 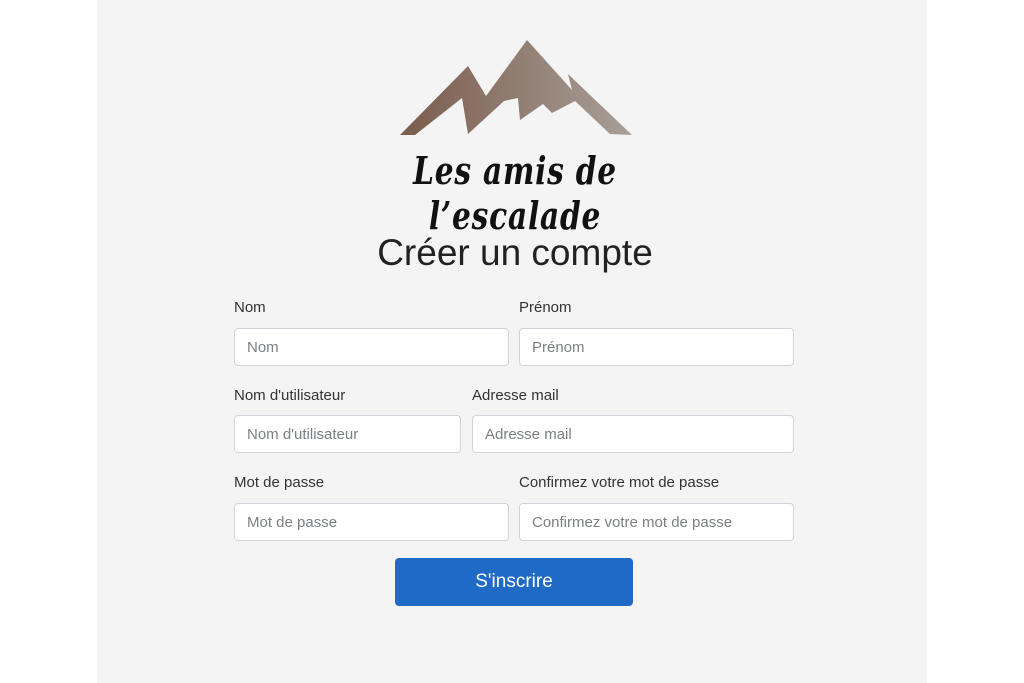 What do you see at coordinates (545, 307) in the screenshot?
I see `first-name-label: Prénom` at bounding box center [545, 307].